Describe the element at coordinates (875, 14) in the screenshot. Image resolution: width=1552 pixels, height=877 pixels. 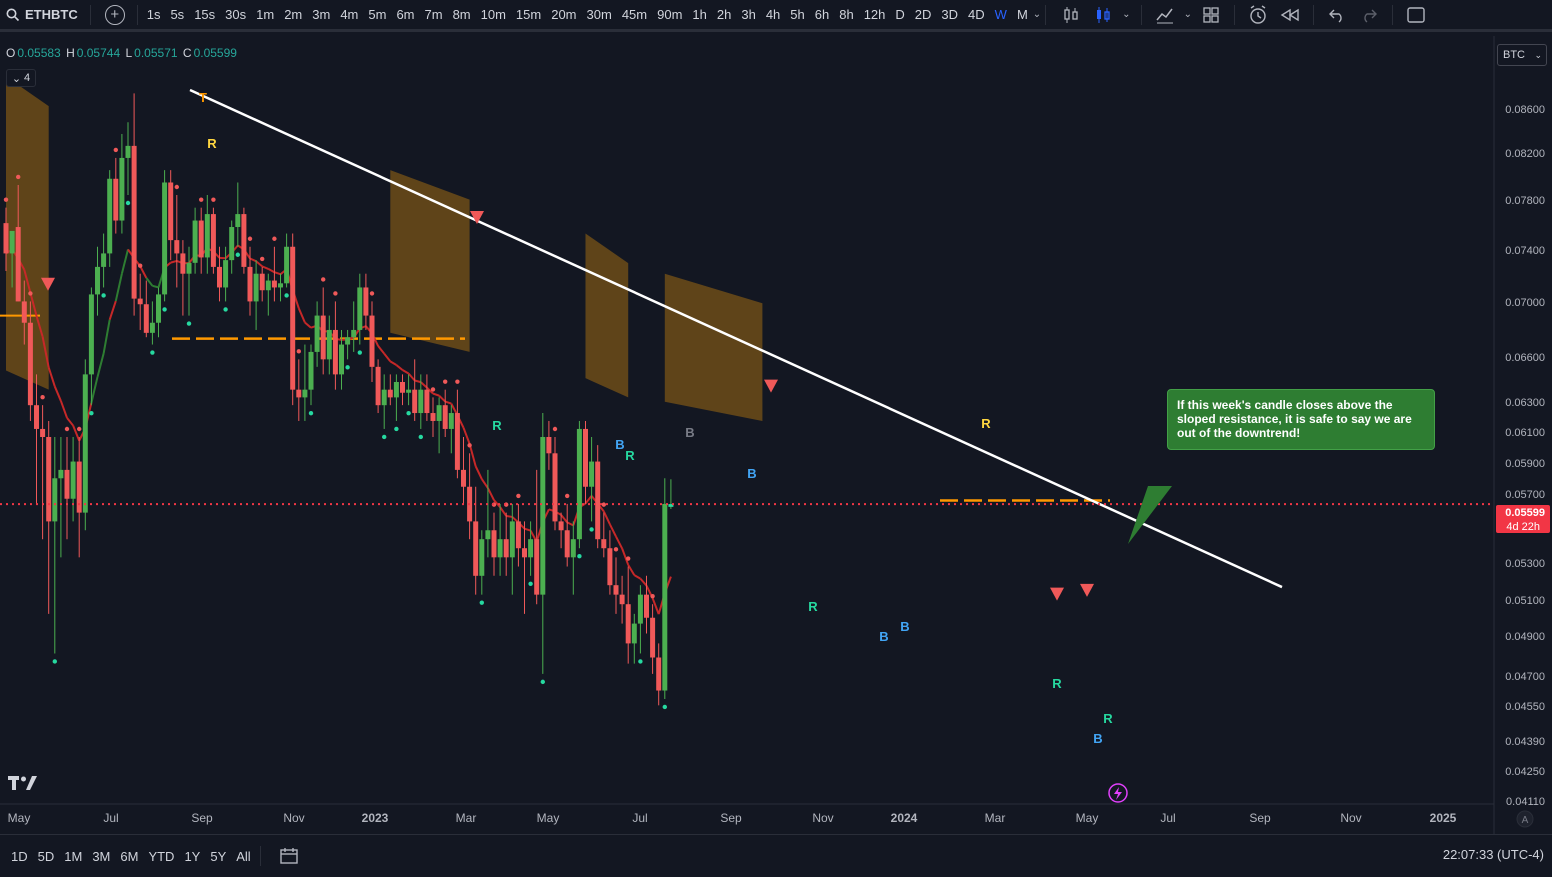
I see `interval-12h: 12h` at that location.